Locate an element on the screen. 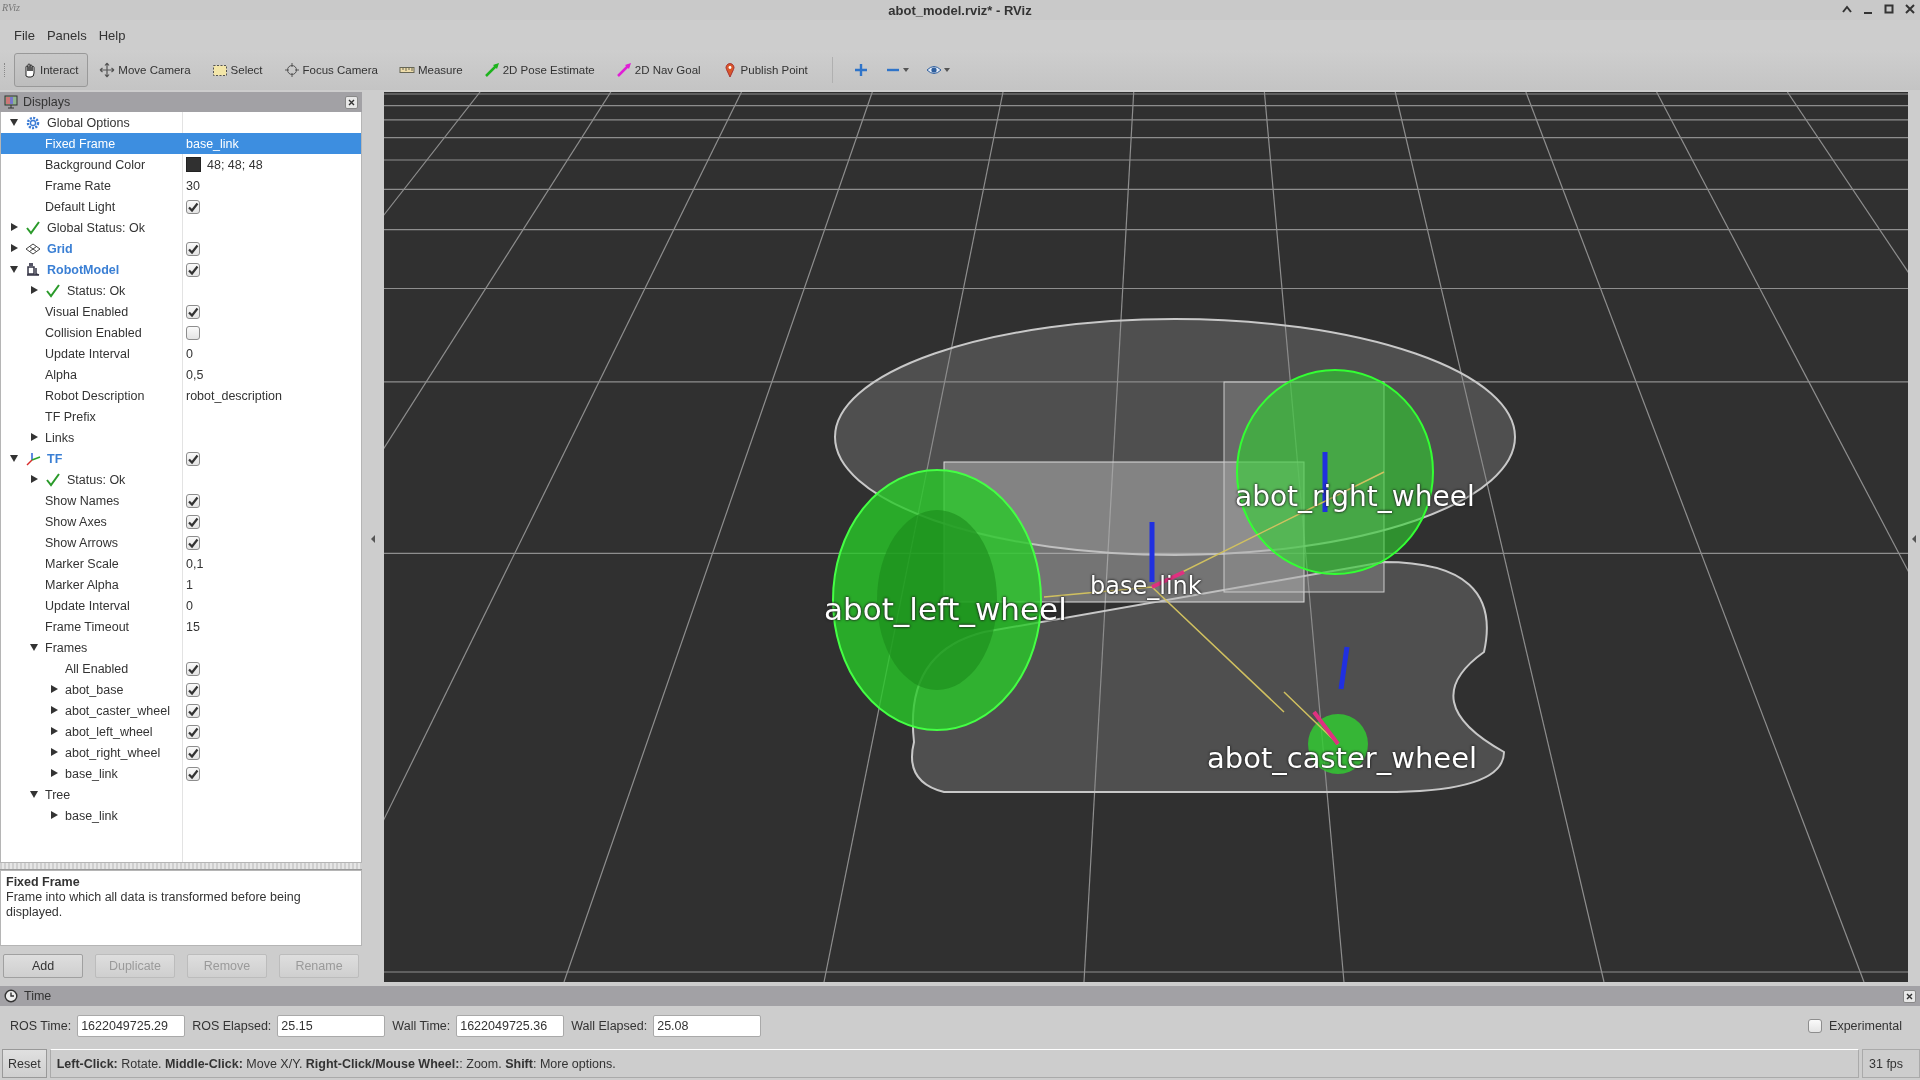 This screenshot has height=1080, width=1920. tree-row: Frame Timeout 15 is located at coordinates (181, 626).